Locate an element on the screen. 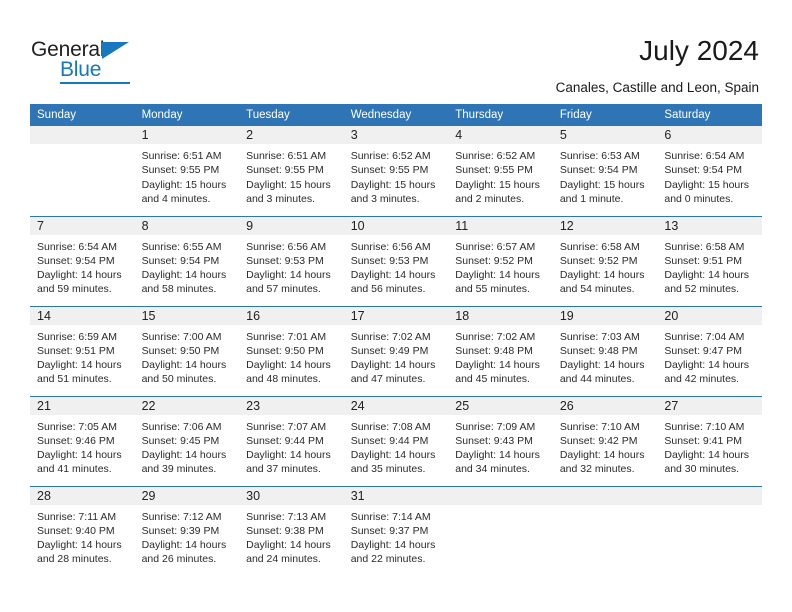 The height and width of the screenshot is (612, 792). day-number: 24 is located at coordinates (396, 405).